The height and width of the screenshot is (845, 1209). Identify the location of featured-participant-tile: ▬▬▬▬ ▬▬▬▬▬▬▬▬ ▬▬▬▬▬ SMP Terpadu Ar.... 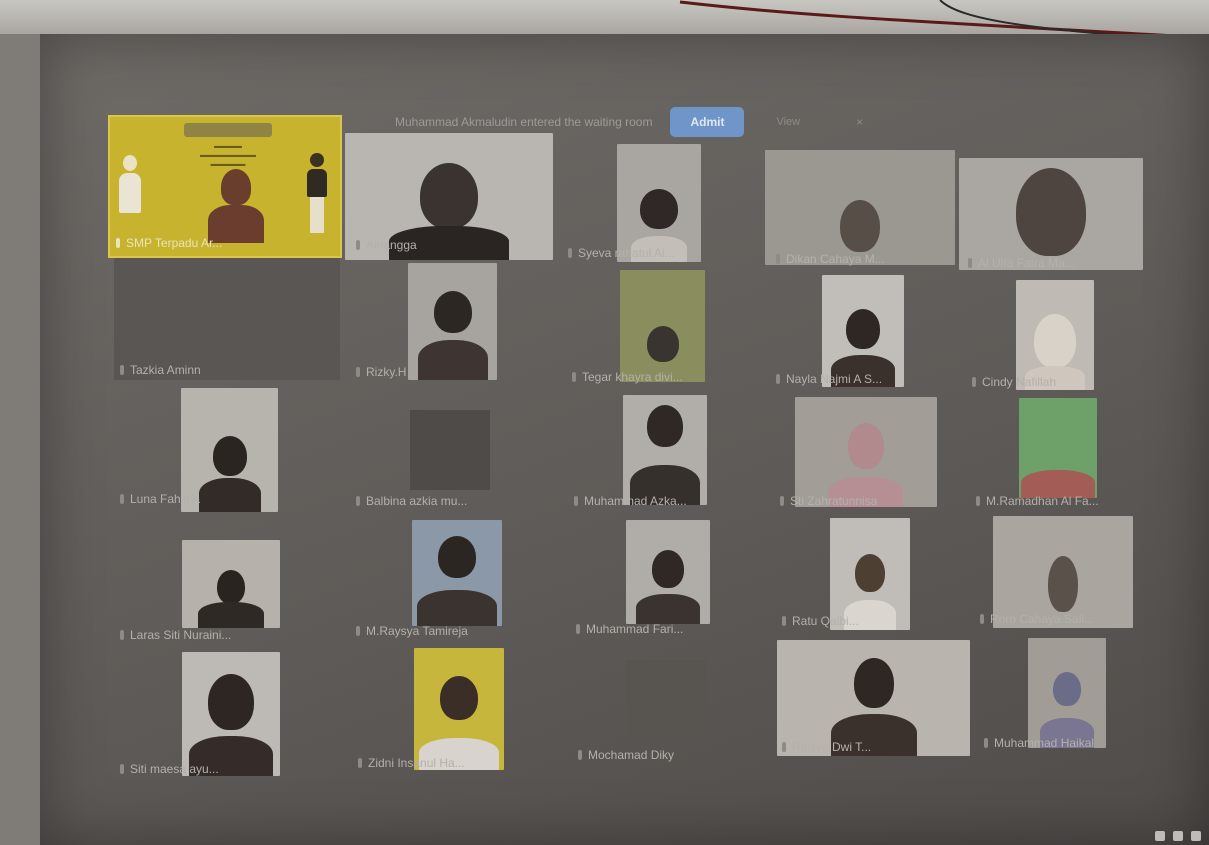
(225, 186).